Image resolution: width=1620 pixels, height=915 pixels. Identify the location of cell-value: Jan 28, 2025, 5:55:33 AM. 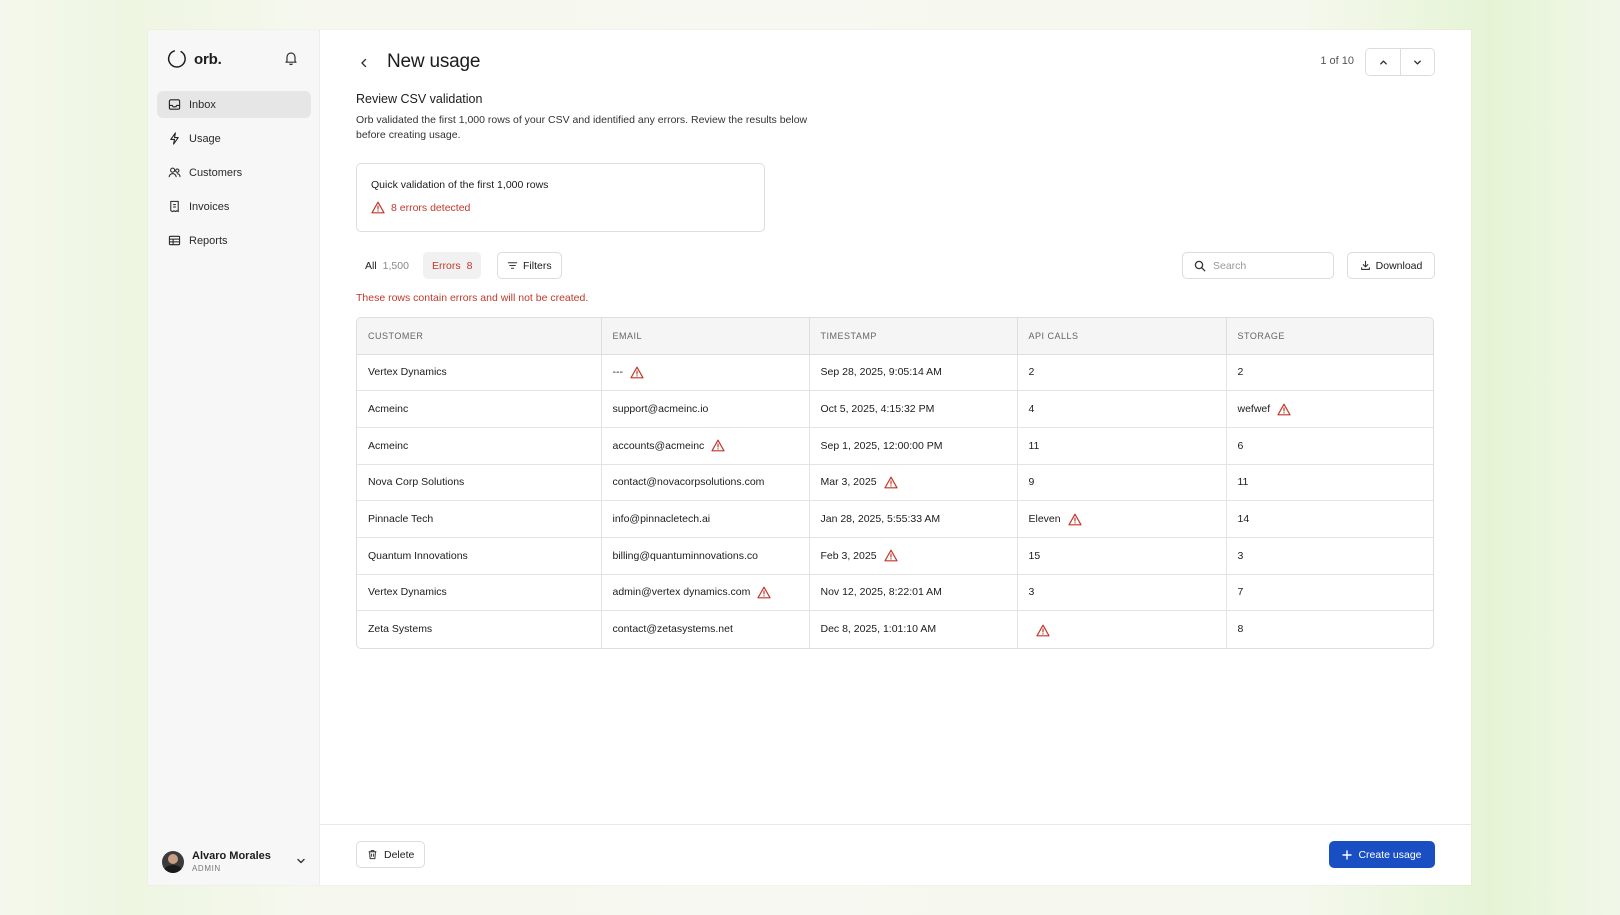
(880, 519).